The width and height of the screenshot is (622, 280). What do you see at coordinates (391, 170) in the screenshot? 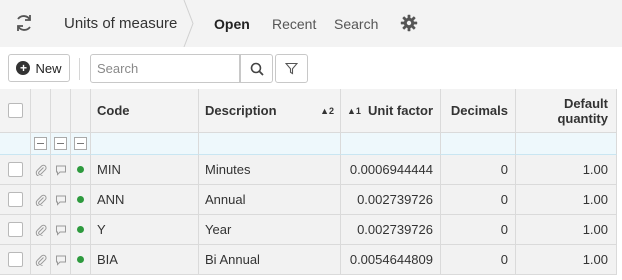
I see `cell-unit-factor: 0.0006944444` at bounding box center [391, 170].